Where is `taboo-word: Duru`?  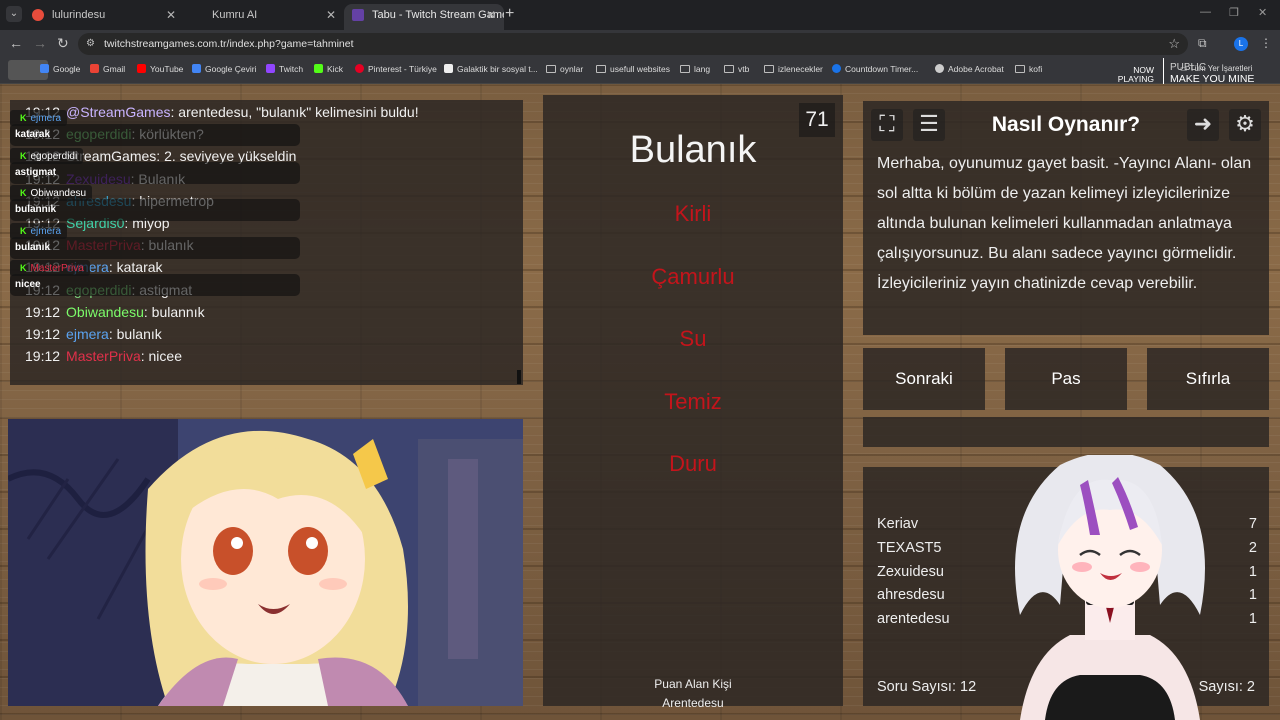 taboo-word: Duru is located at coordinates (693, 463).